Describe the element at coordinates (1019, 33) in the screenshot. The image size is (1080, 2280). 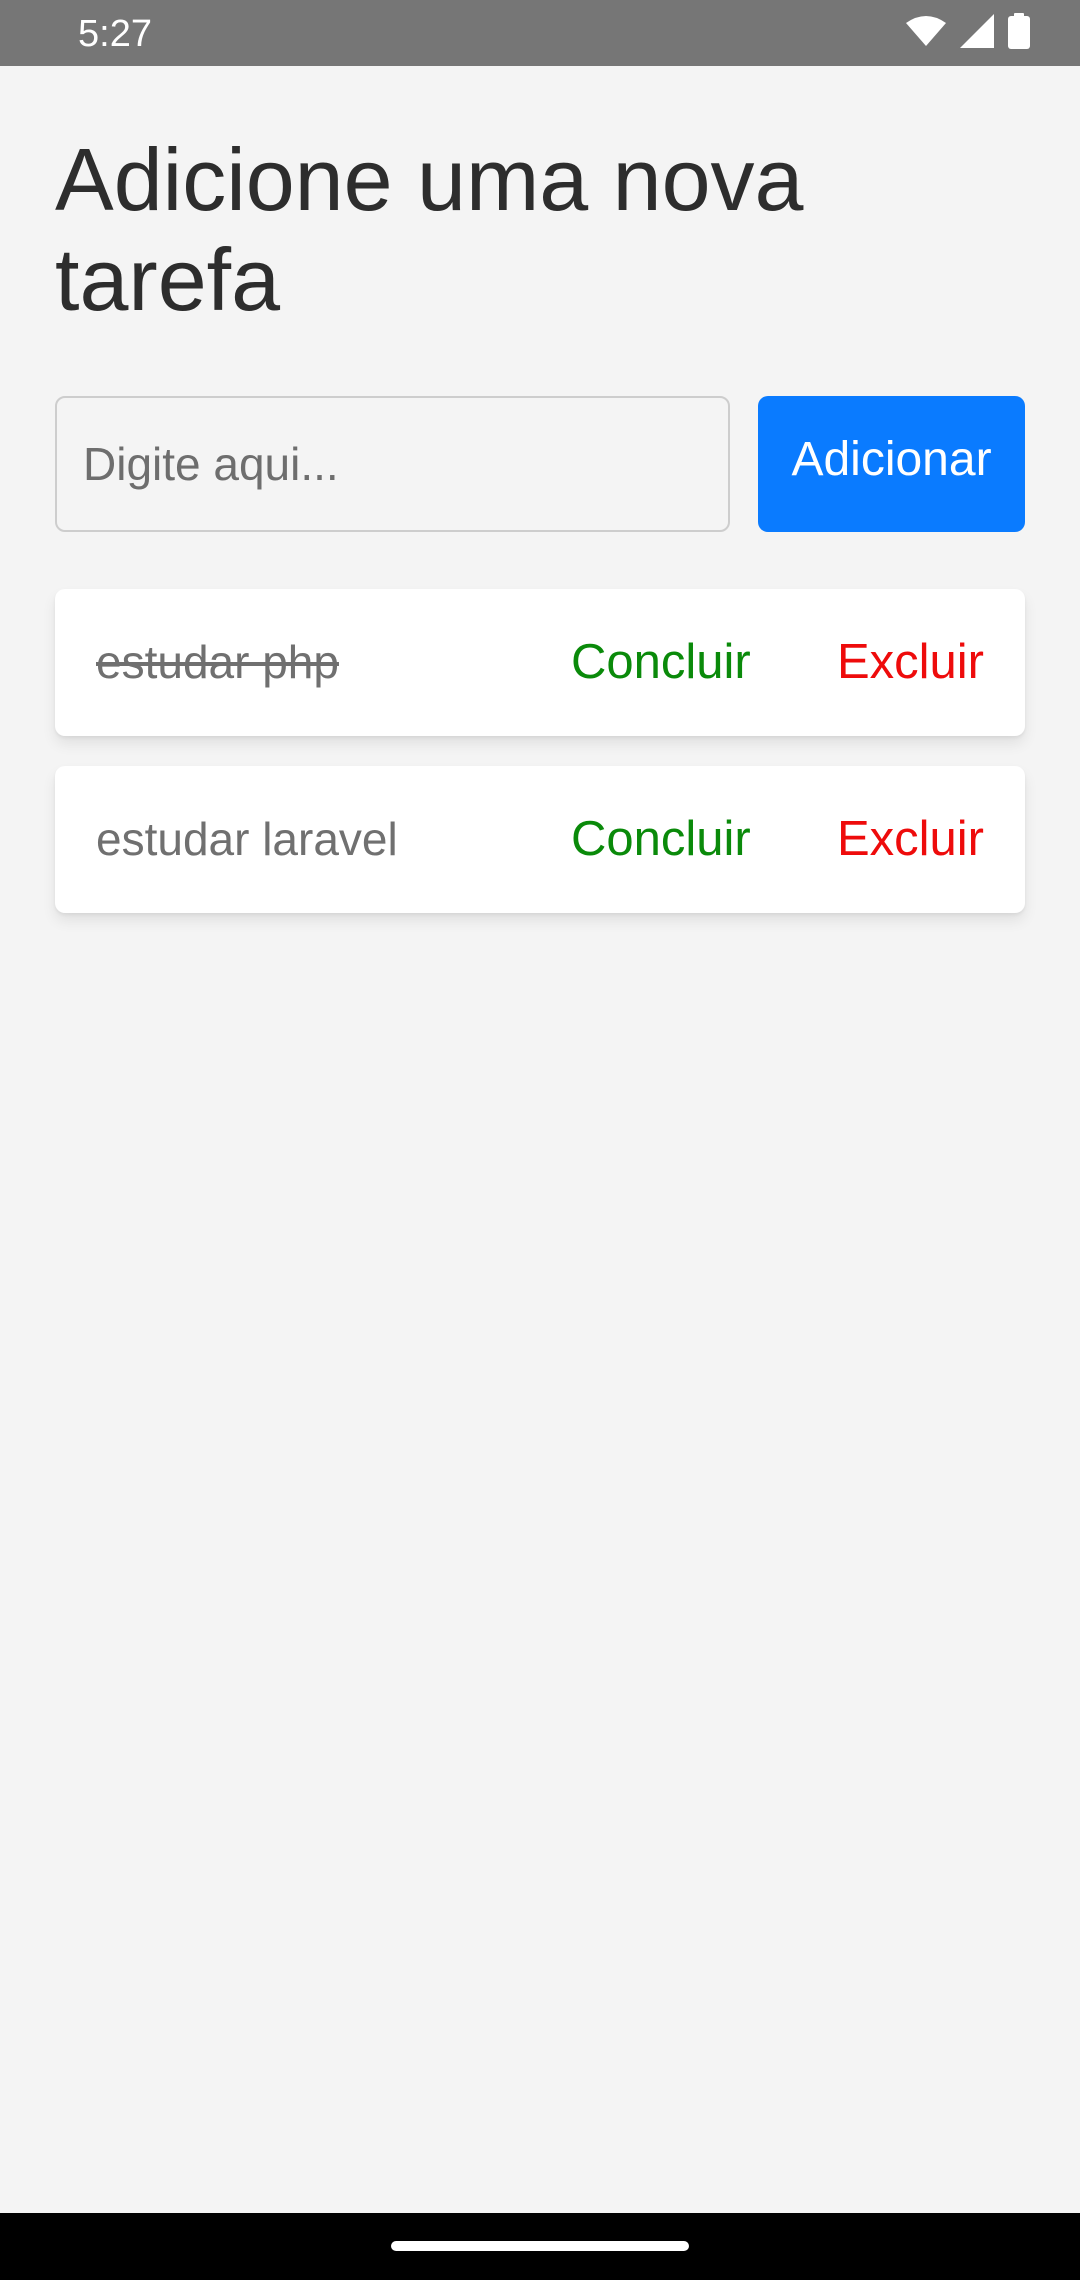
I see `battery-icon` at that location.